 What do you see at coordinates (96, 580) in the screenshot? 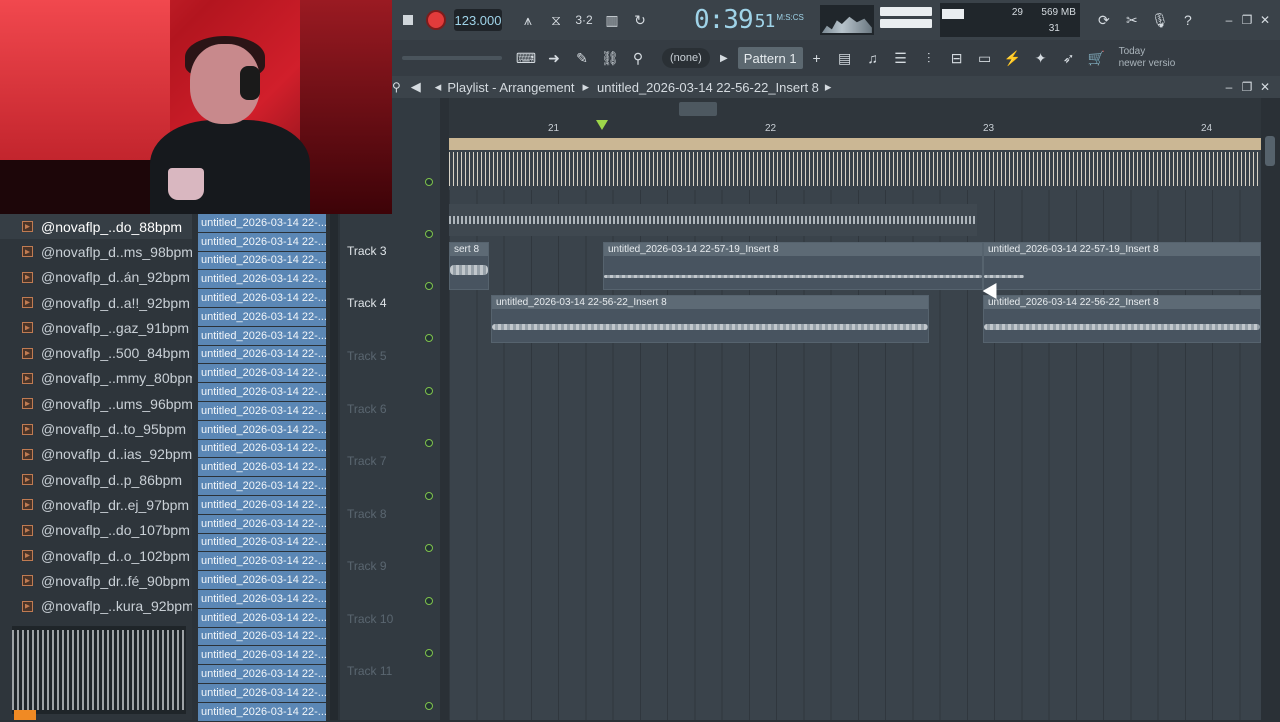
I see `browser-item: @novaflp_dr..fé_90bpm` at bounding box center [96, 580].